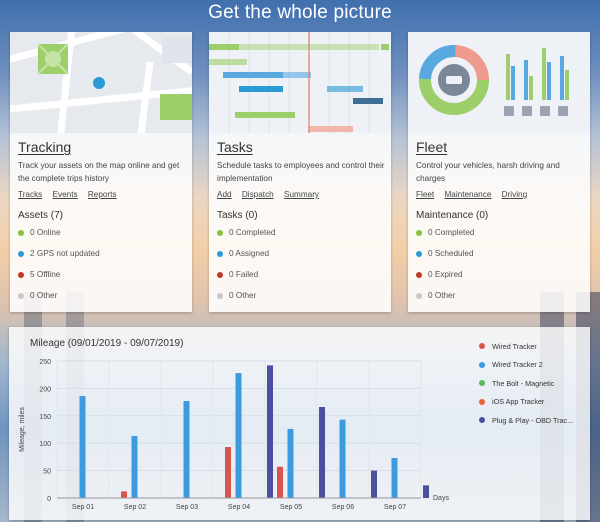 Image resolution: width=600 pixels, height=522 pixels. I want to click on card-links: Tracks Events Reports, so click(71, 194).